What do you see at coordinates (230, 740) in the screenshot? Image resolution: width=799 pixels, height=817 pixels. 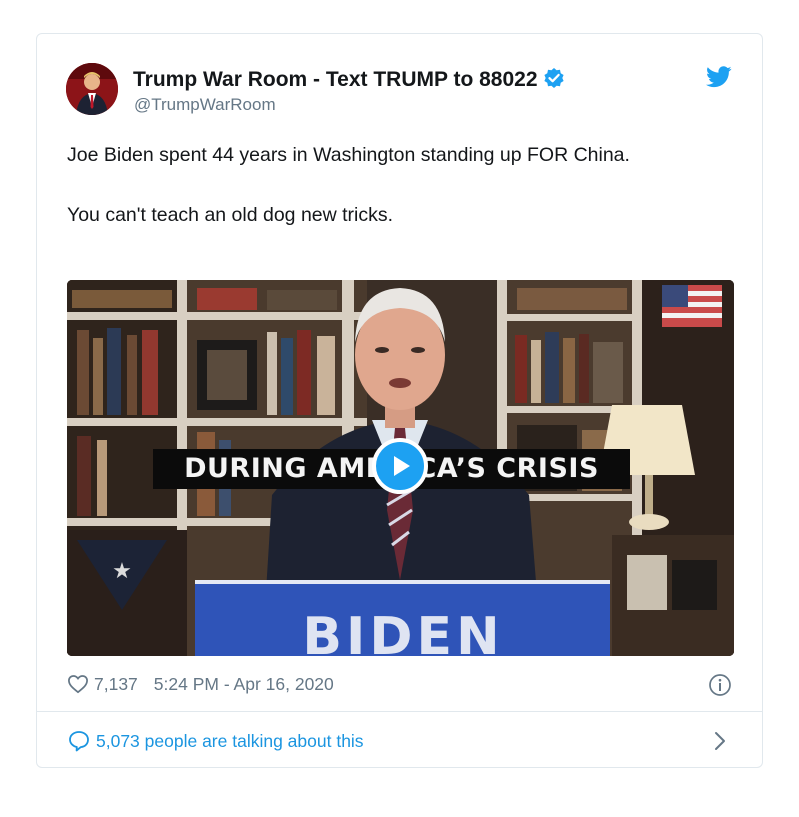 I see `conversation-text: 5,073 people are talking about this` at bounding box center [230, 740].